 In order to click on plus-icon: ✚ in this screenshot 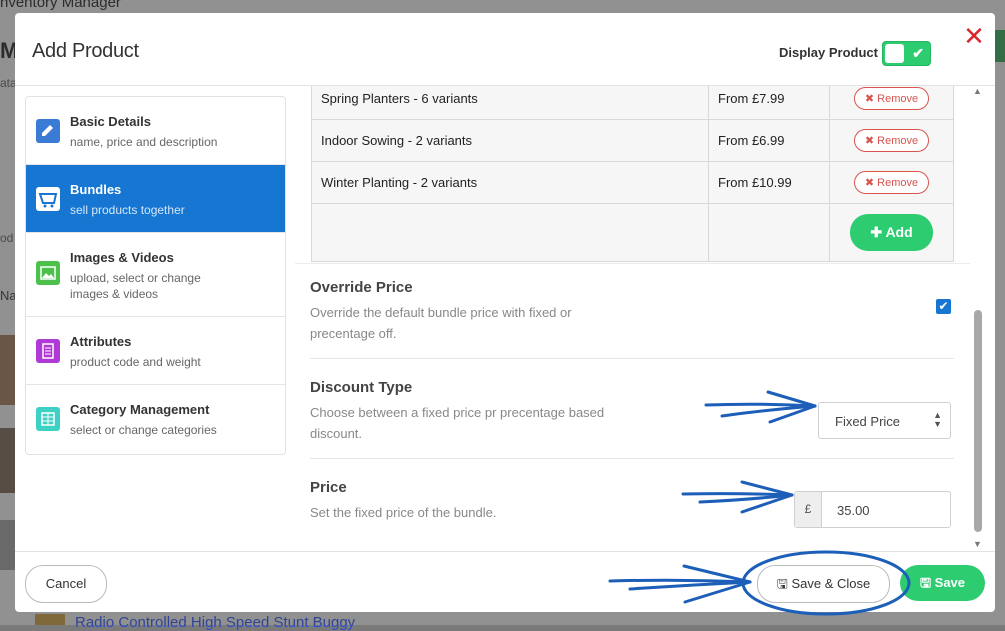, I will do `click(878, 232)`.